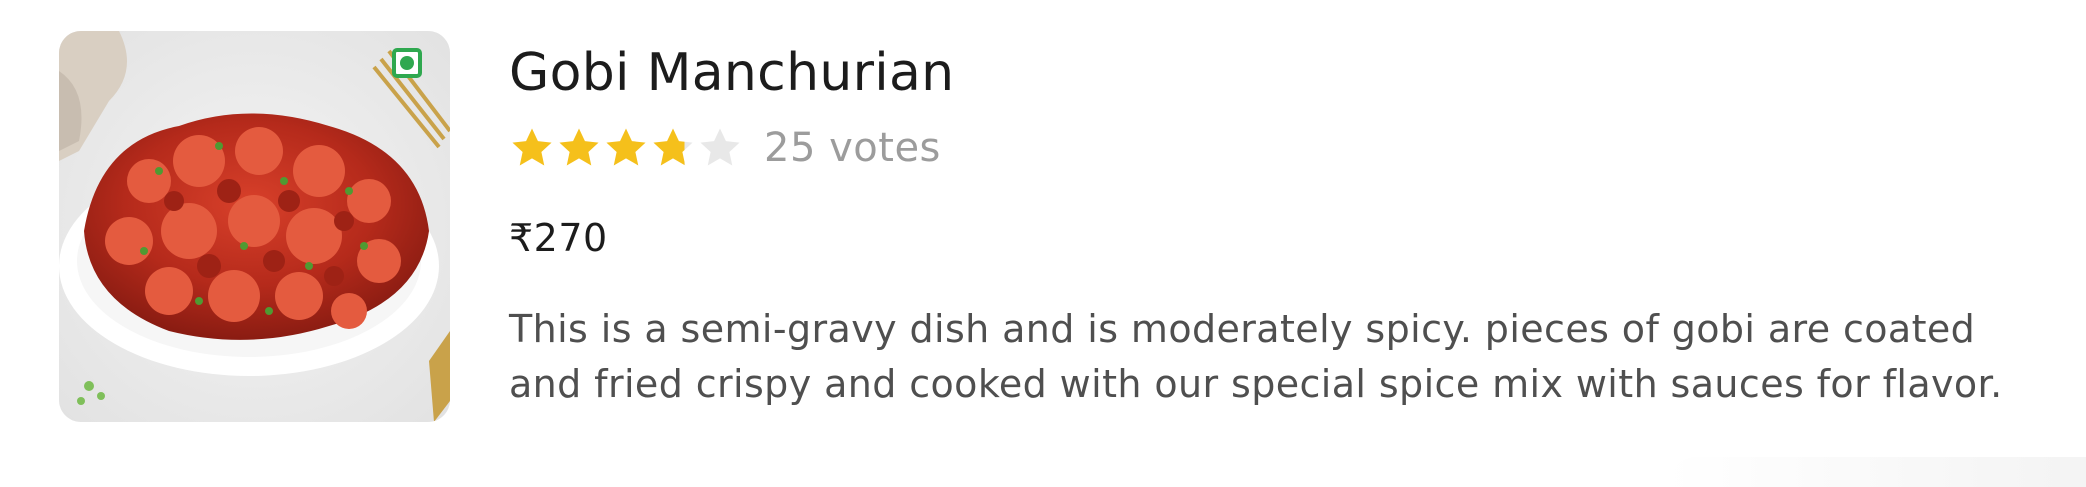 The image size is (2086, 487). I want to click on rating-row: 25 votes, so click(1264, 148).